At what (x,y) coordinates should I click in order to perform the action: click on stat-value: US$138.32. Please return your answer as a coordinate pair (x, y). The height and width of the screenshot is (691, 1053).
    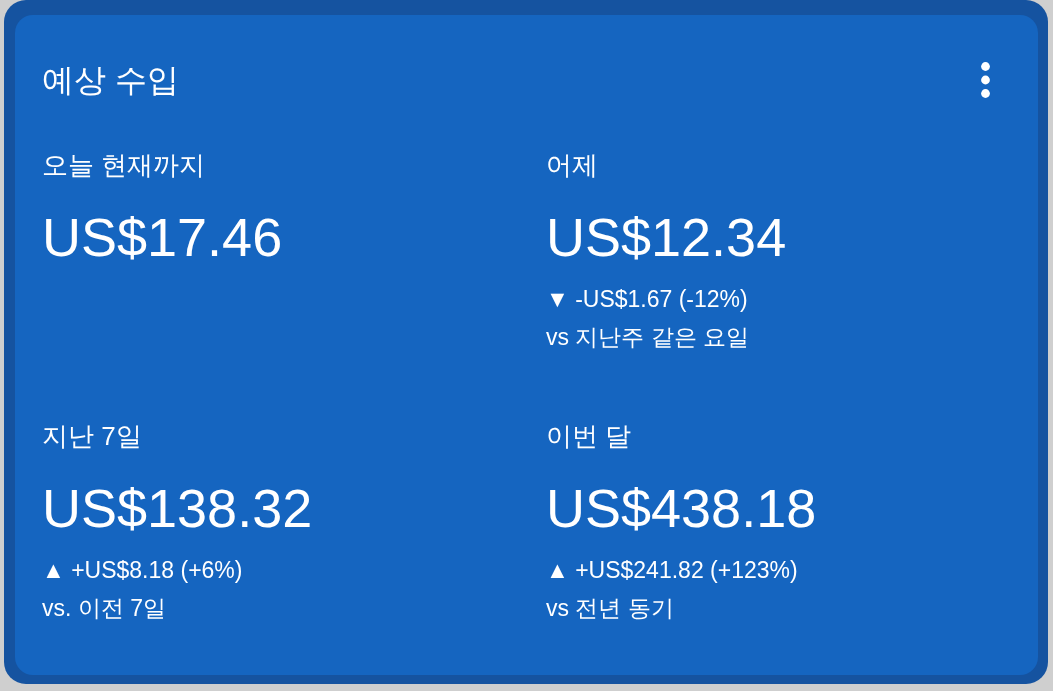
    Looking at the image, I should click on (177, 508).